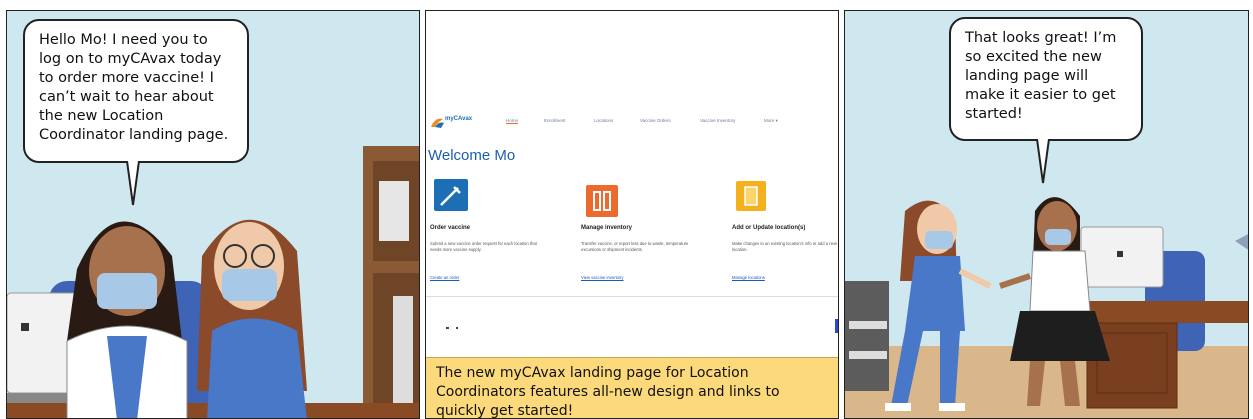 This screenshot has height=419, width=1253. I want to click on nav-home: Home, so click(512, 121).